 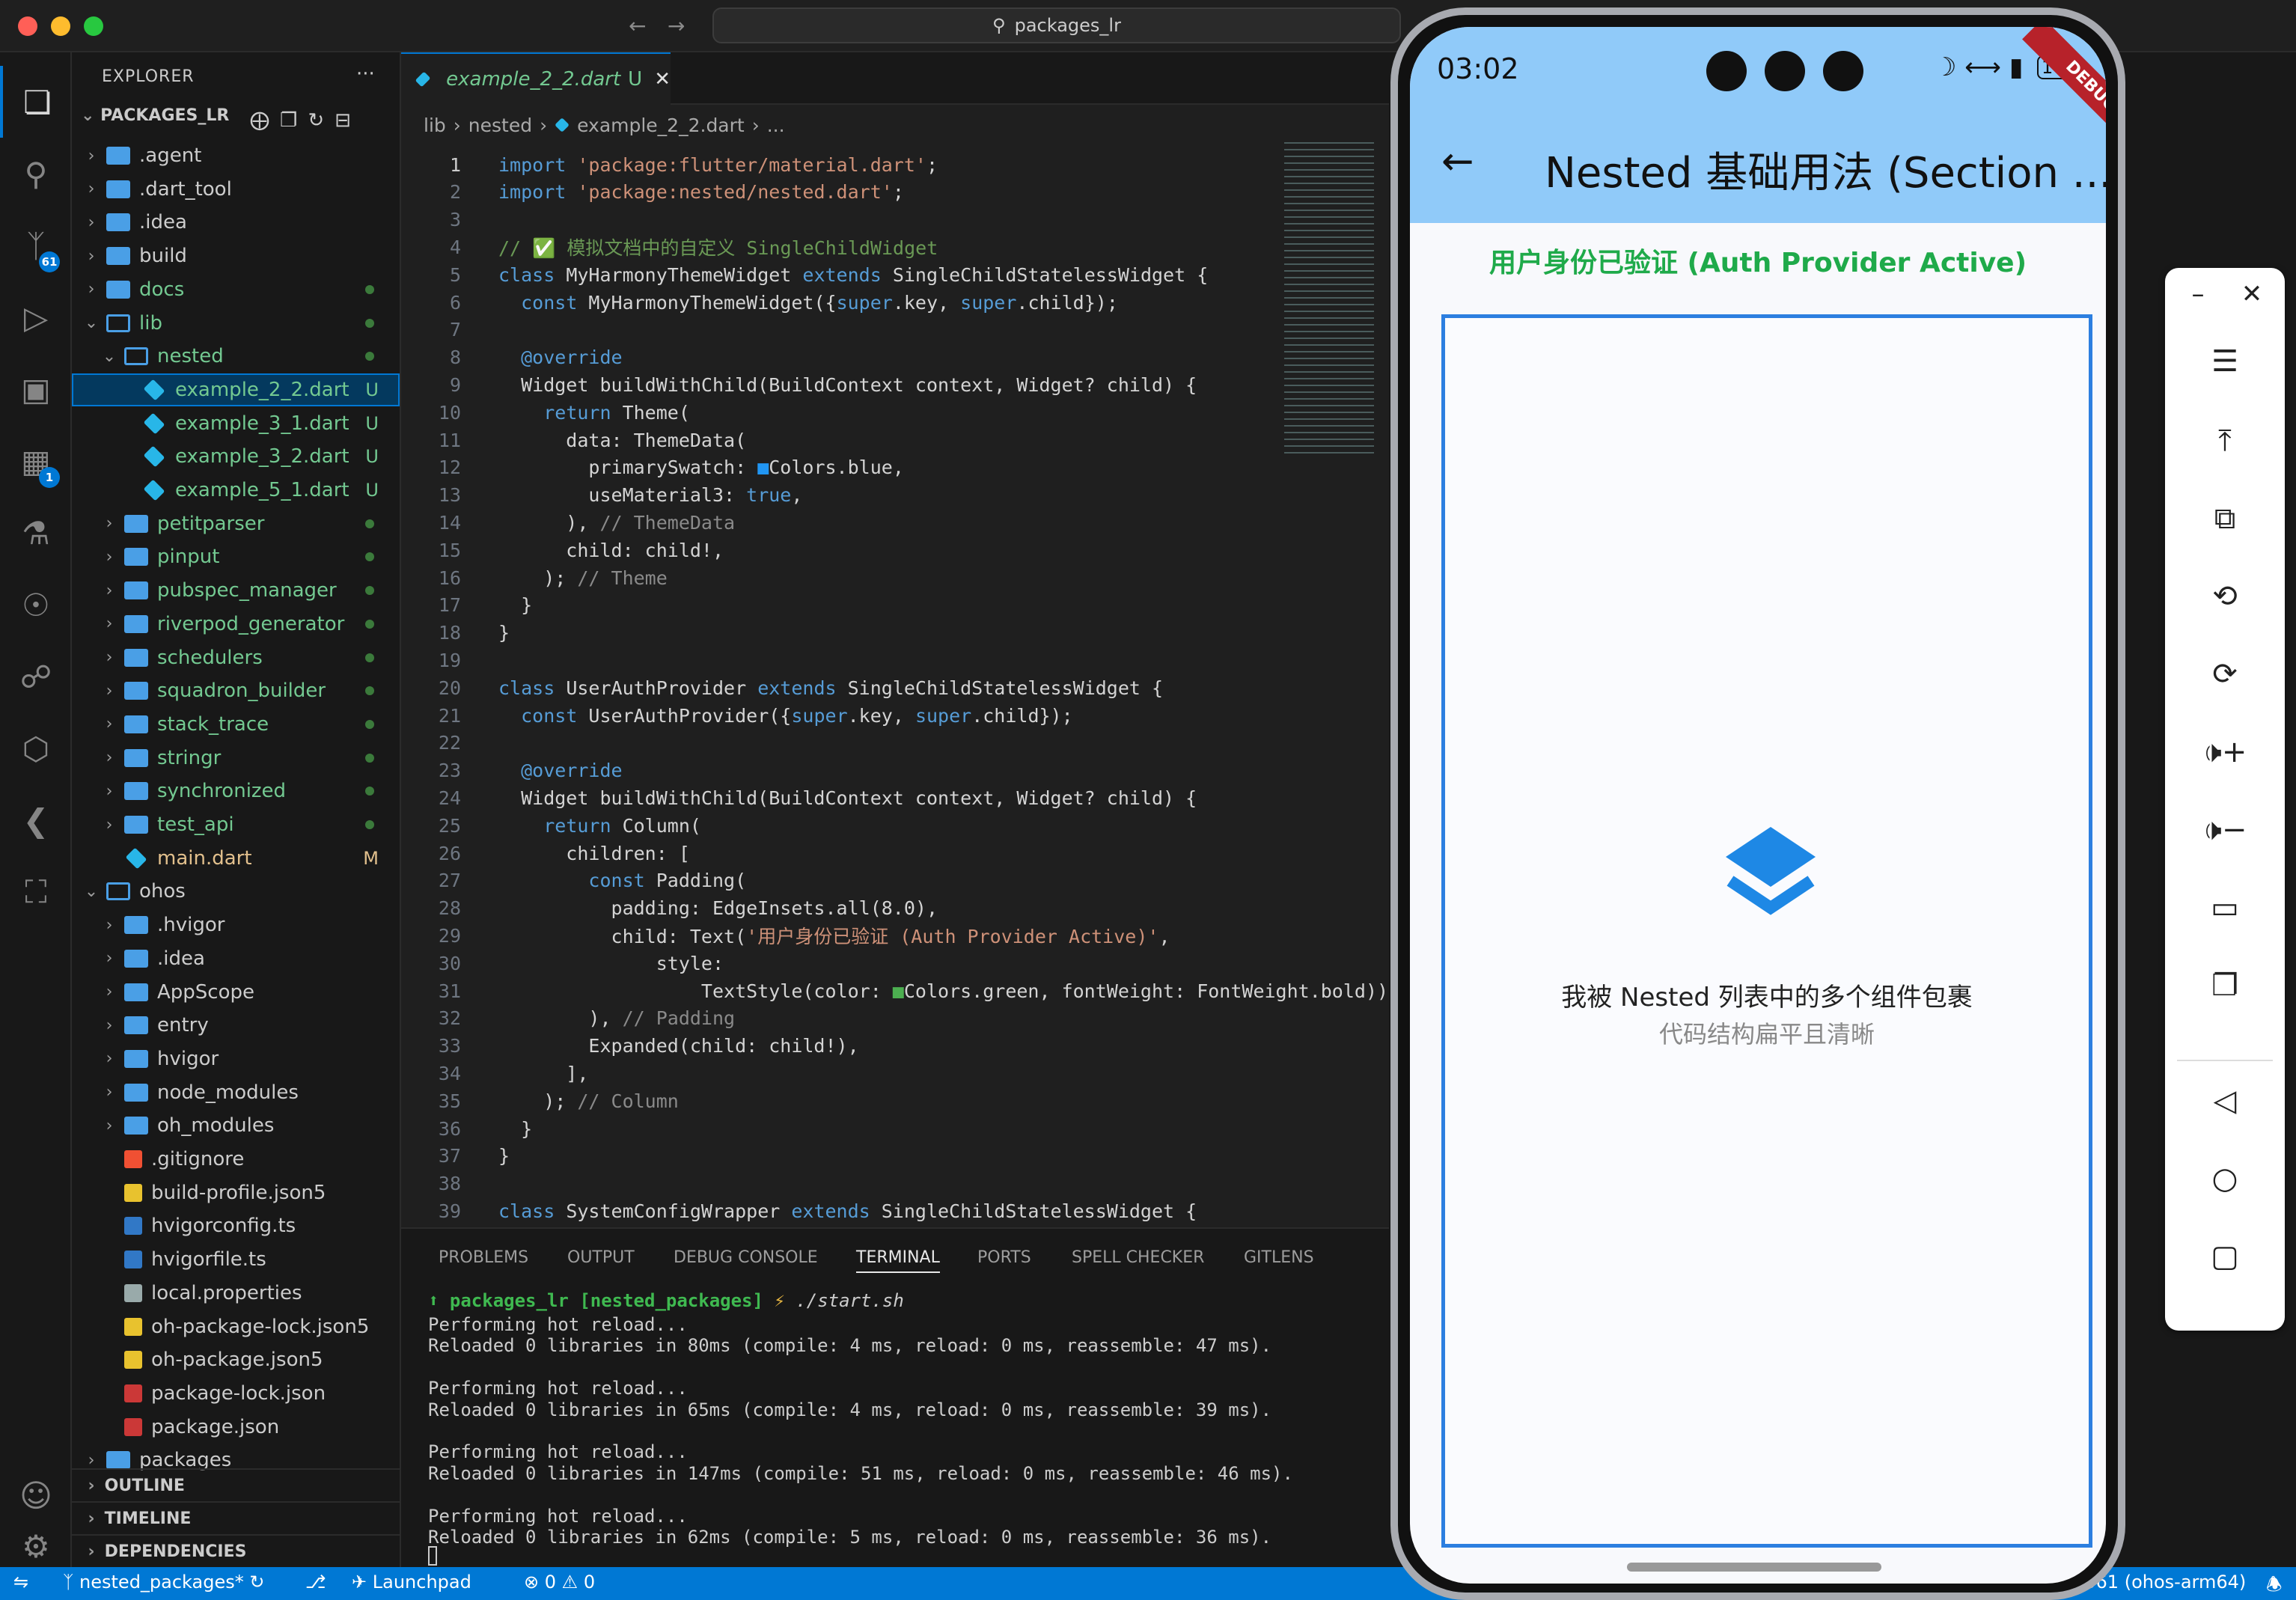 I want to click on tree-item: oh-package-lock.json5, so click(x=236, y=1326).